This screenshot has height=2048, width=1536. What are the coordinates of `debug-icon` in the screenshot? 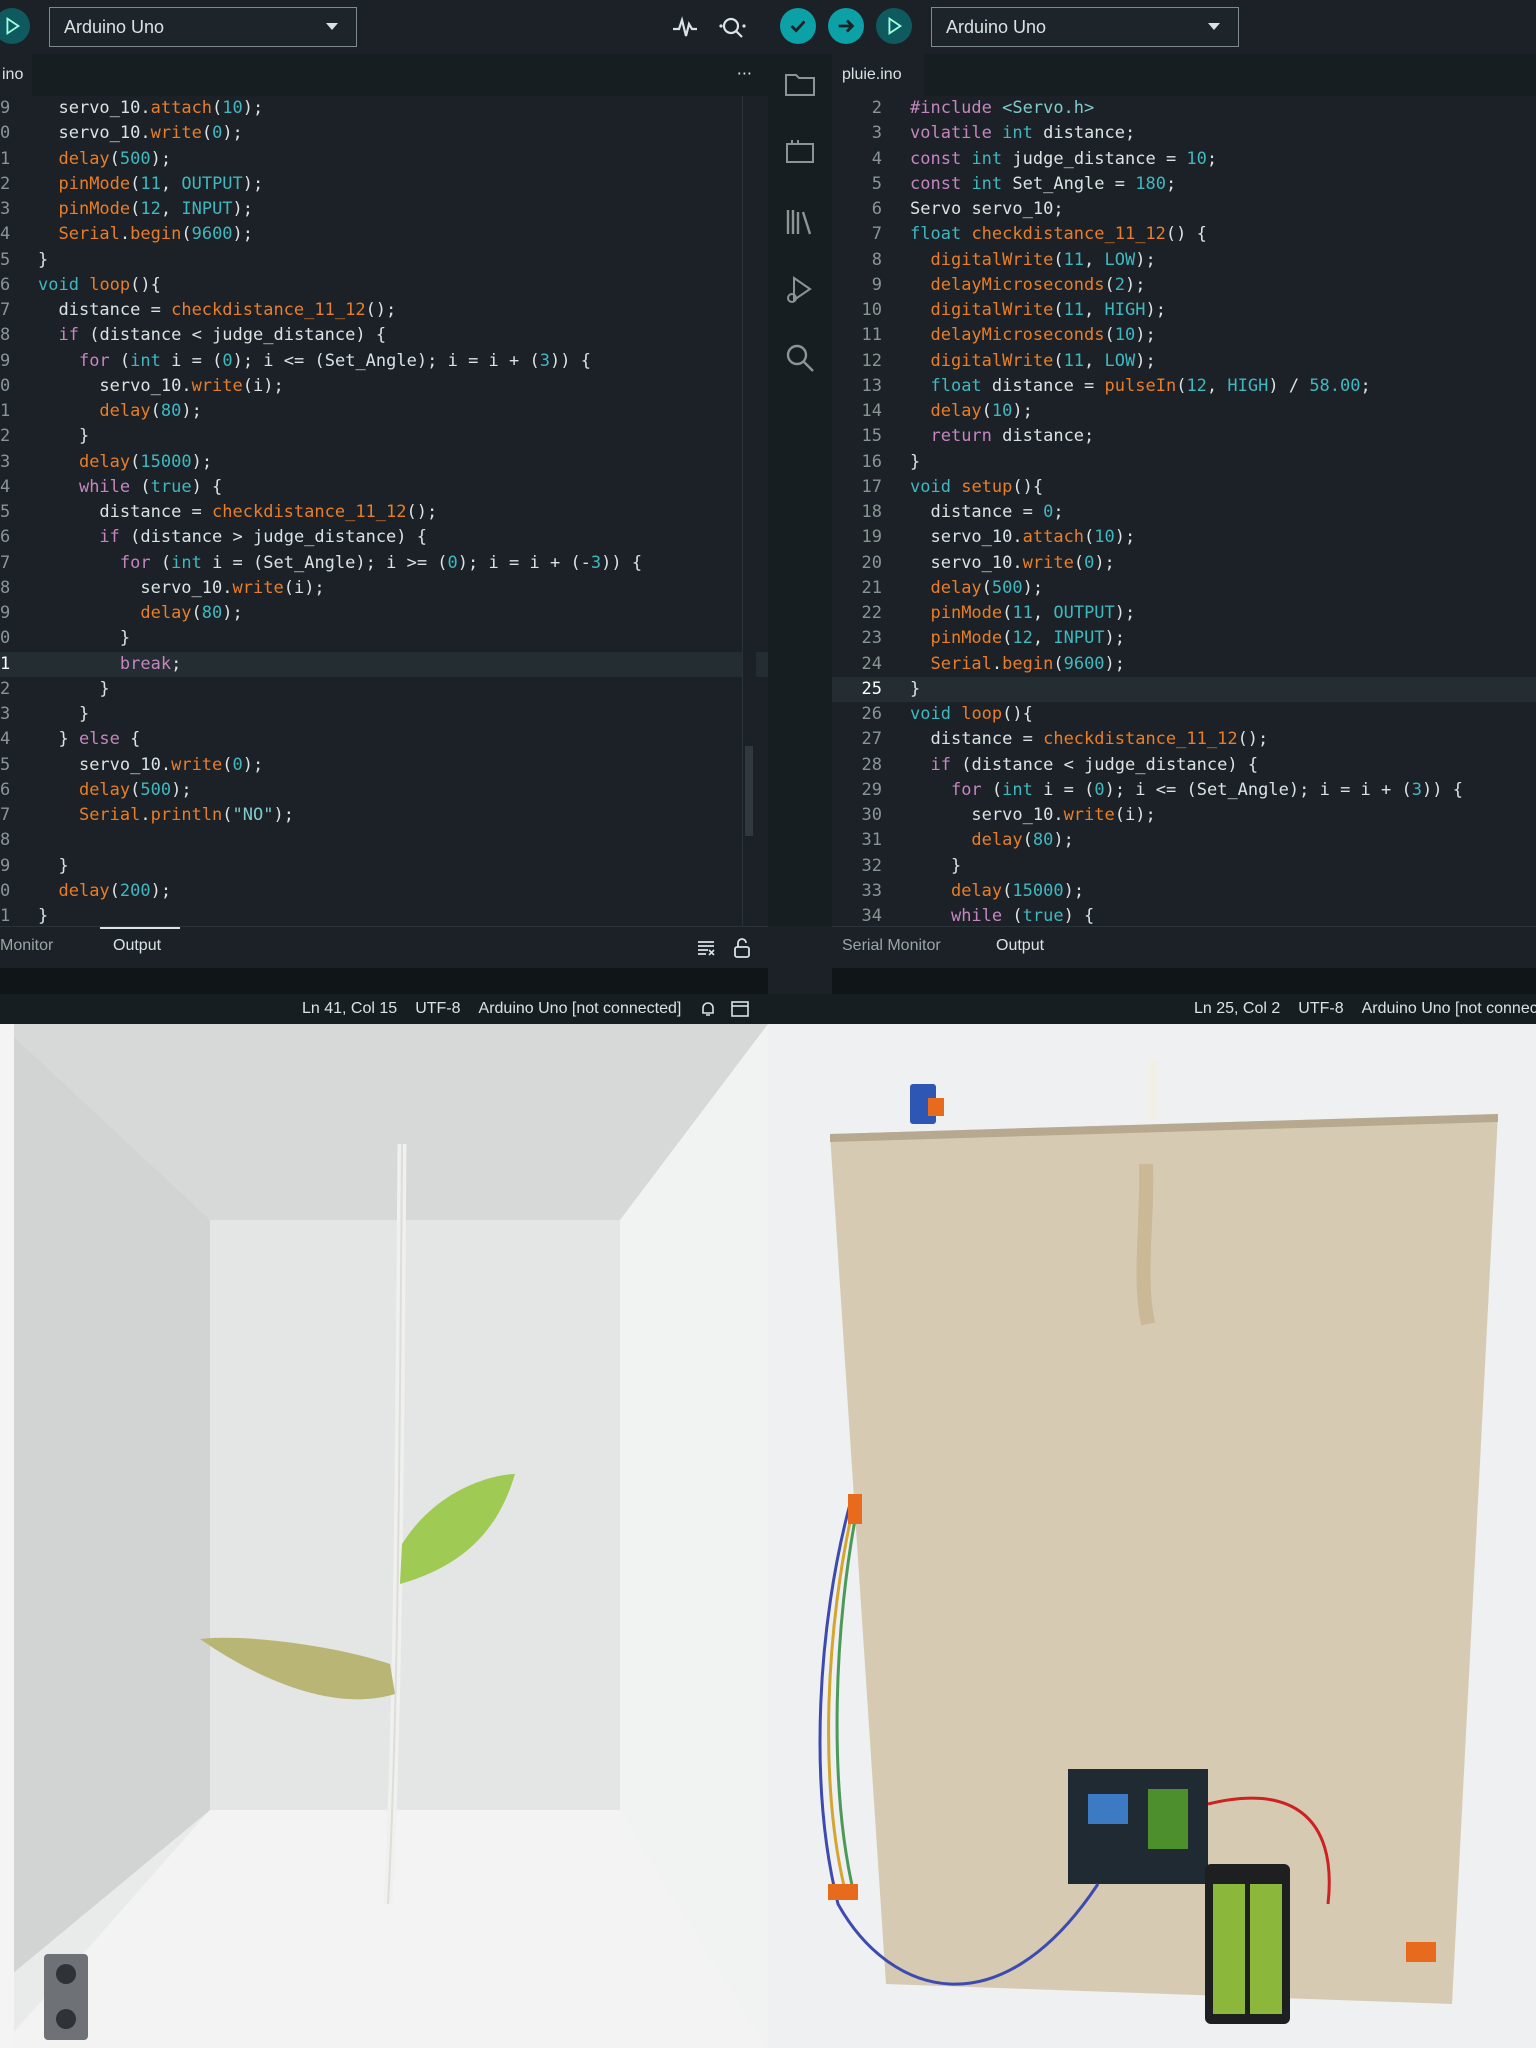 It's located at (800, 290).